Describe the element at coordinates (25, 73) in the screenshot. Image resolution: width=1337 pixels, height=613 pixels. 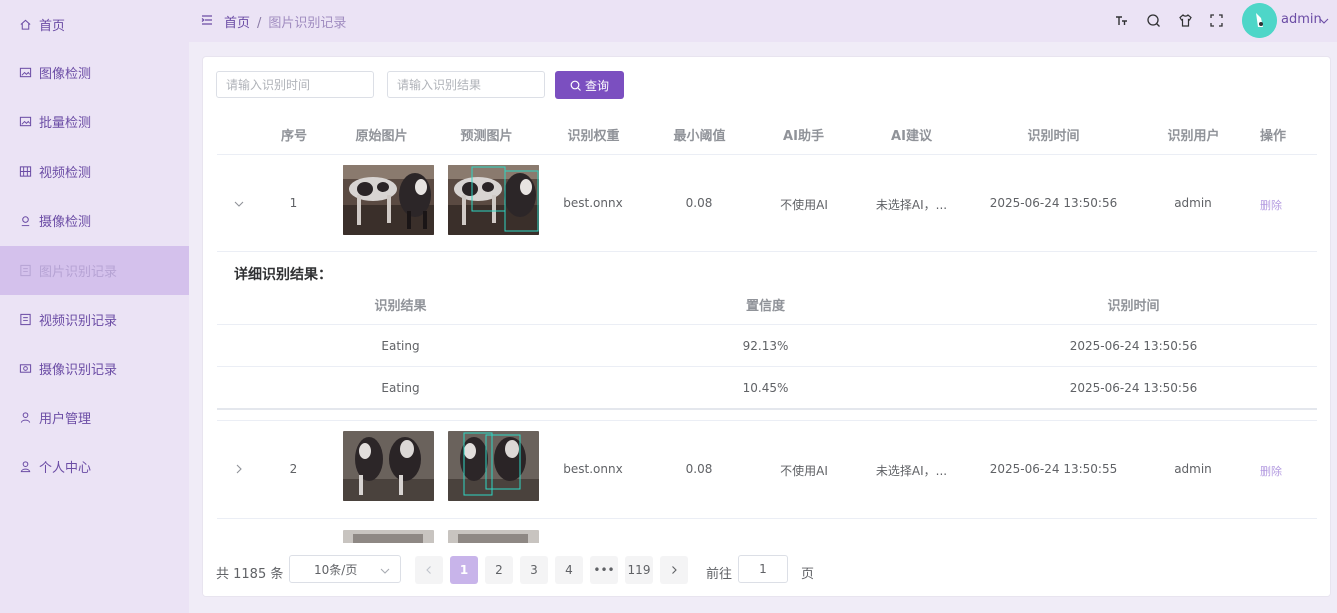
I see `image-icon` at that location.